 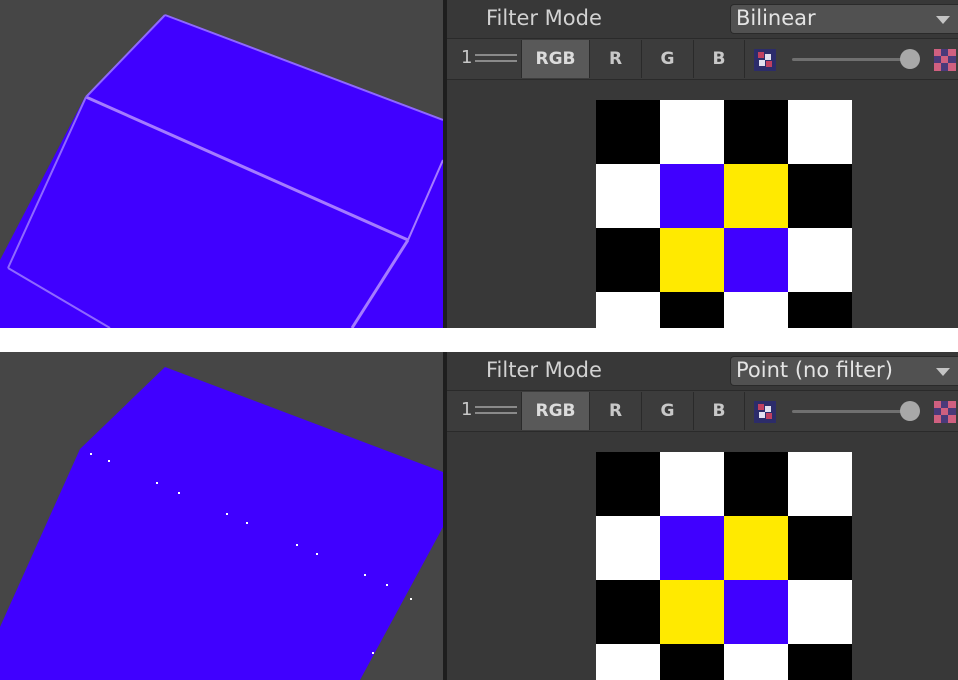 I want to click on filter-mode-value: Bilinear, so click(x=776, y=18).